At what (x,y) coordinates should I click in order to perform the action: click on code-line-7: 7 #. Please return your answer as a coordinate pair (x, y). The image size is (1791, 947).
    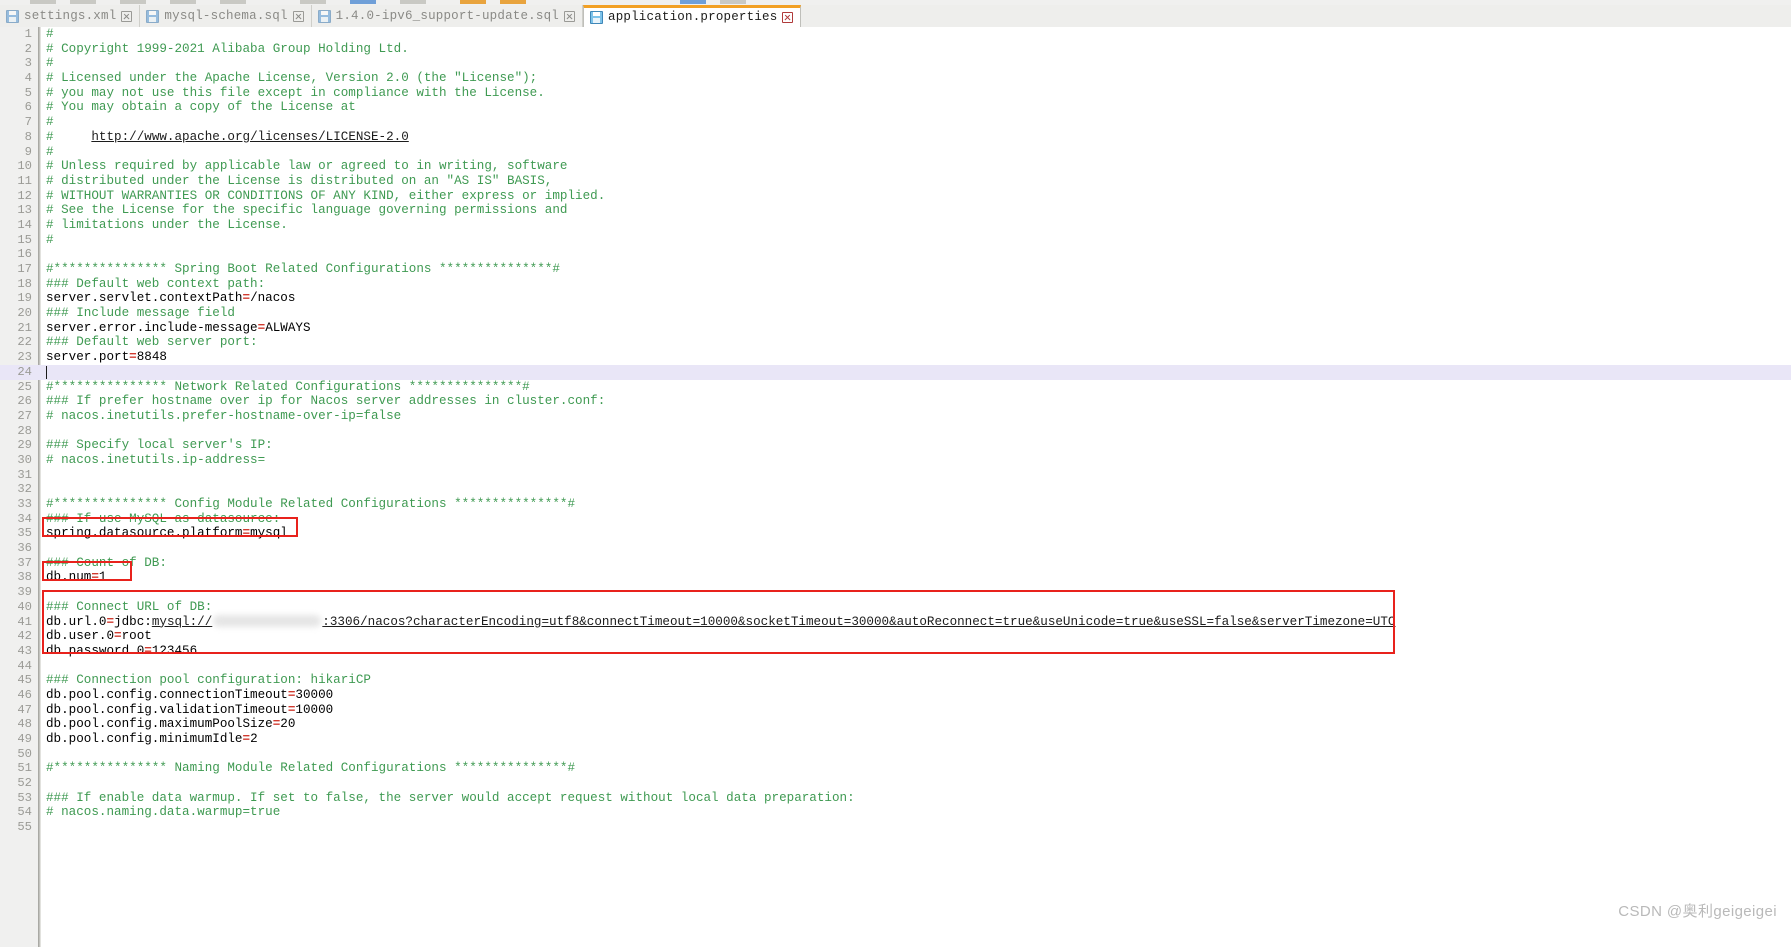
    Looking at the image, I should click on (895, 122).